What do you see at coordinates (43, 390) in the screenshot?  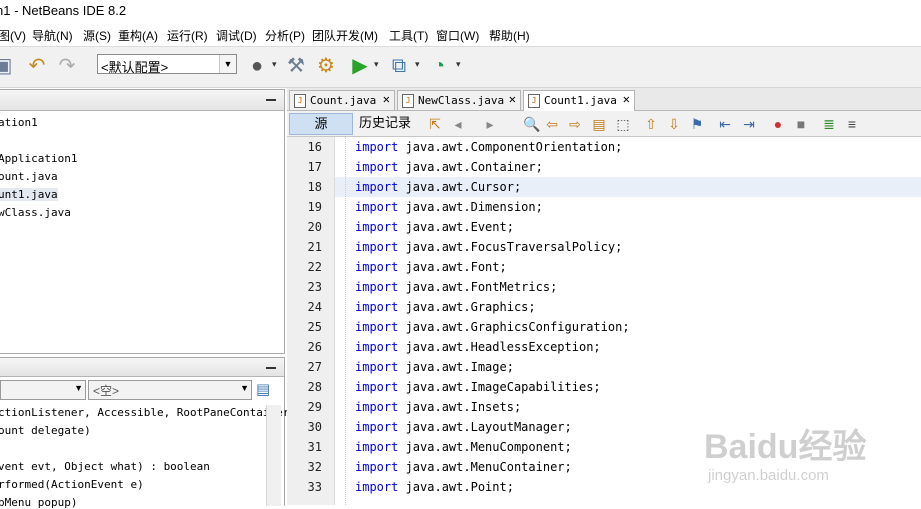 I see `navigator-member-combo: ▼` at bounding box center [43, 390].